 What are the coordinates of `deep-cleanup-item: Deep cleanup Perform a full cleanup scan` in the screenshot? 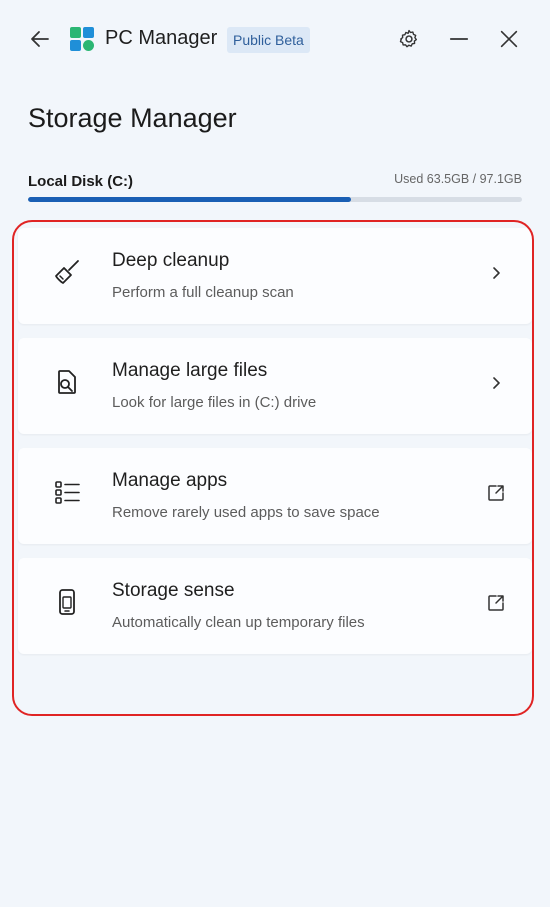 It's located at (275, 276).